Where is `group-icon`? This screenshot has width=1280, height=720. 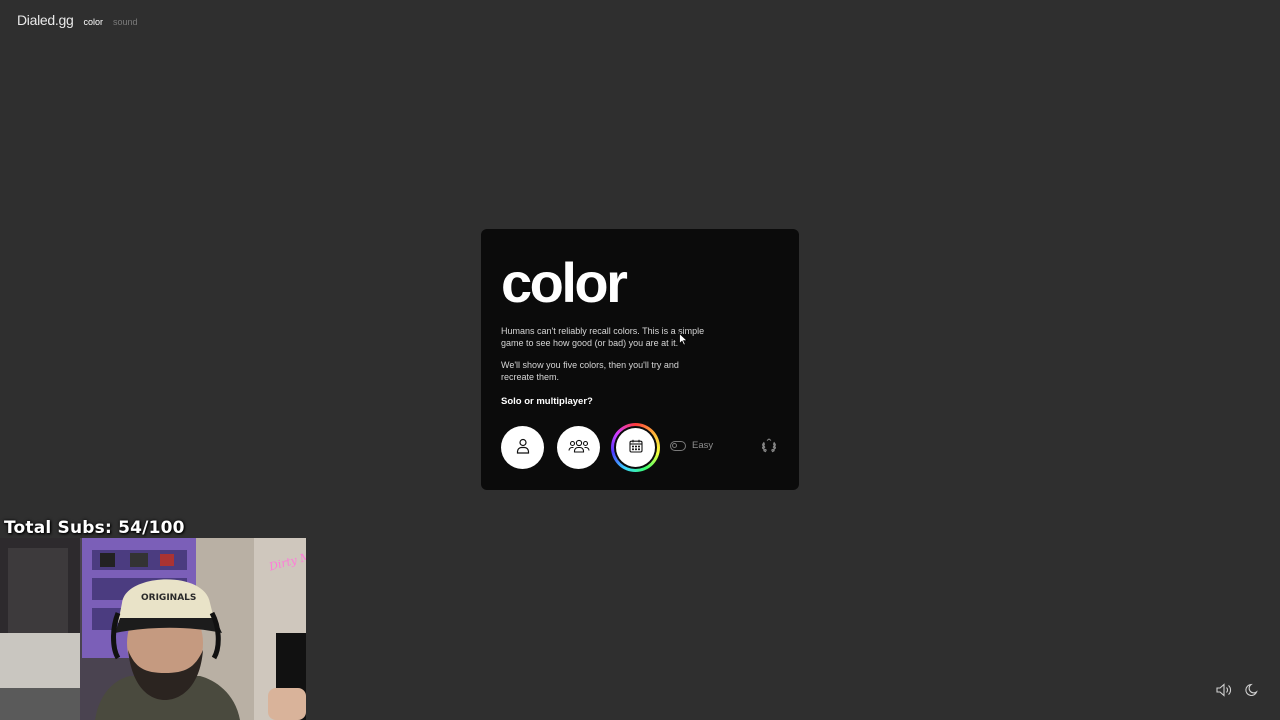 group-icon is located at coordinates (578, 447).